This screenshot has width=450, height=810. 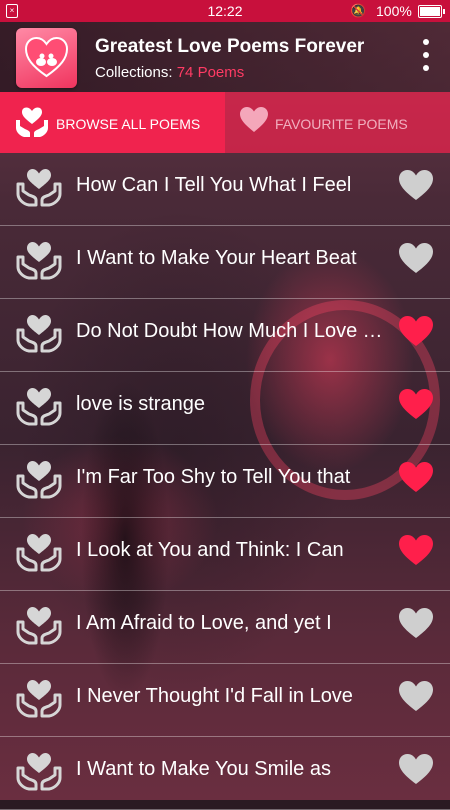 I want to click on poem-list-item: I Am Afraid to Love, and yet I, so click(x=225, y=627).